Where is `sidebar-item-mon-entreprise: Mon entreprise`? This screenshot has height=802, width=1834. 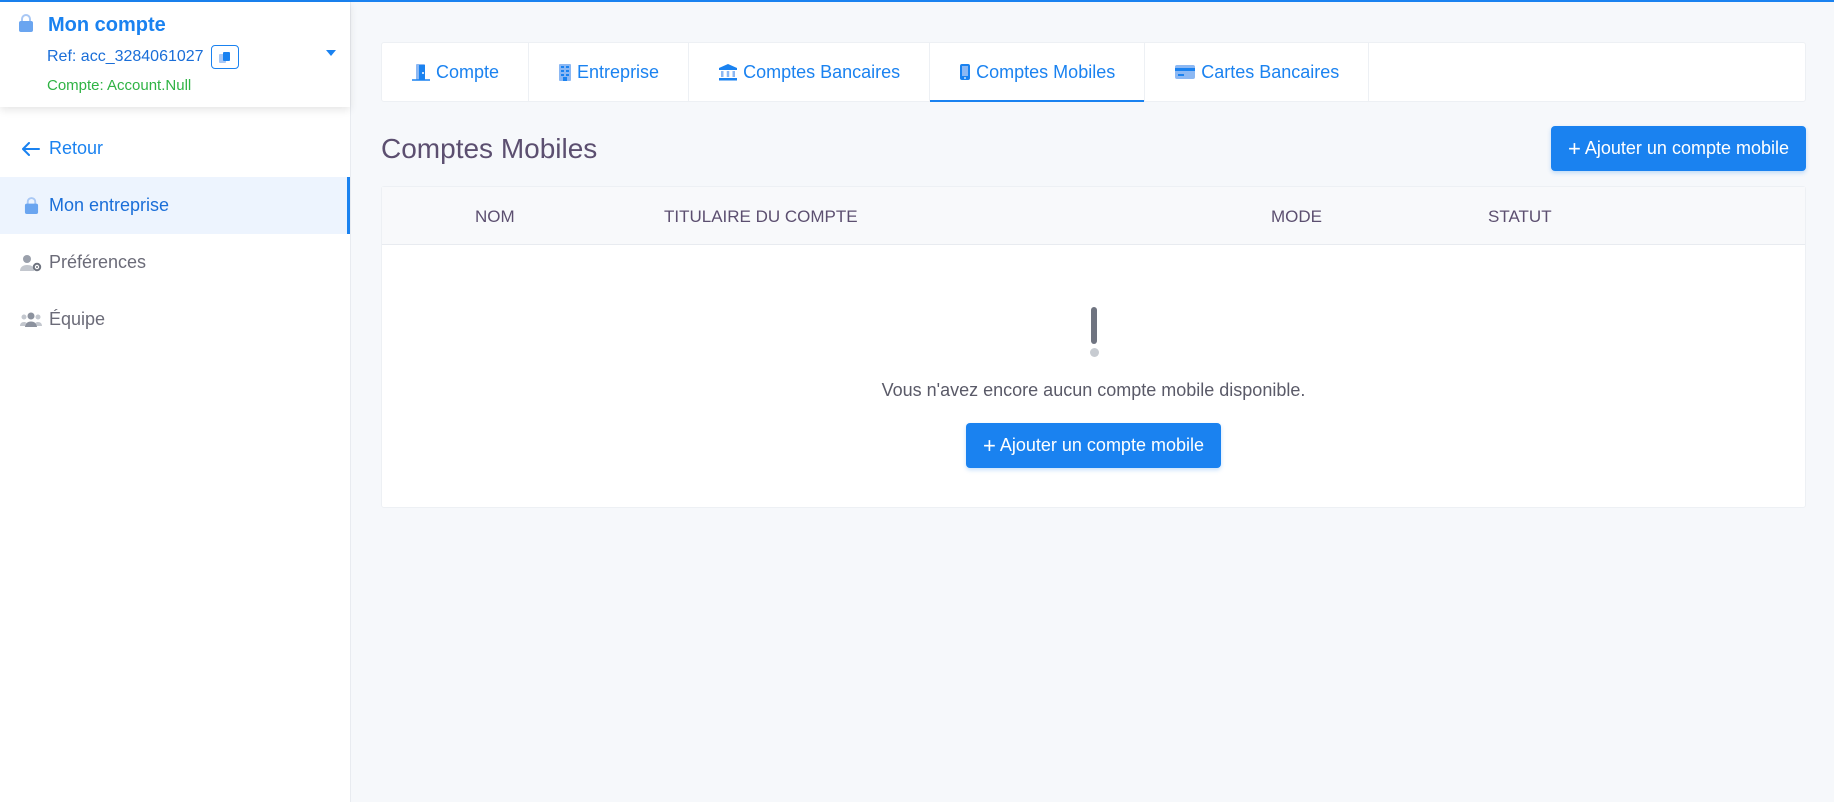 sidebar-item-mon-entreprise: Mon entreprise is located at coordinates (175, 205).